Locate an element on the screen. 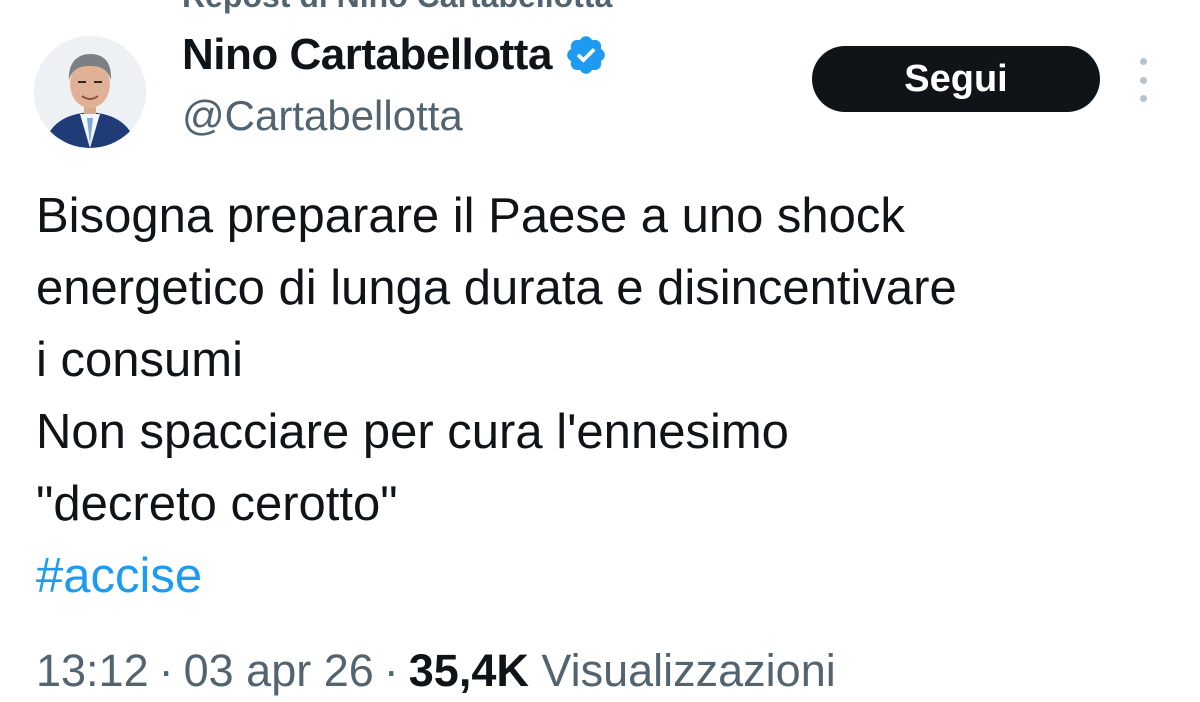 The height and width of the screenshot is (702, 1200). verified-badge-icon is located at coordinates (586, 55).